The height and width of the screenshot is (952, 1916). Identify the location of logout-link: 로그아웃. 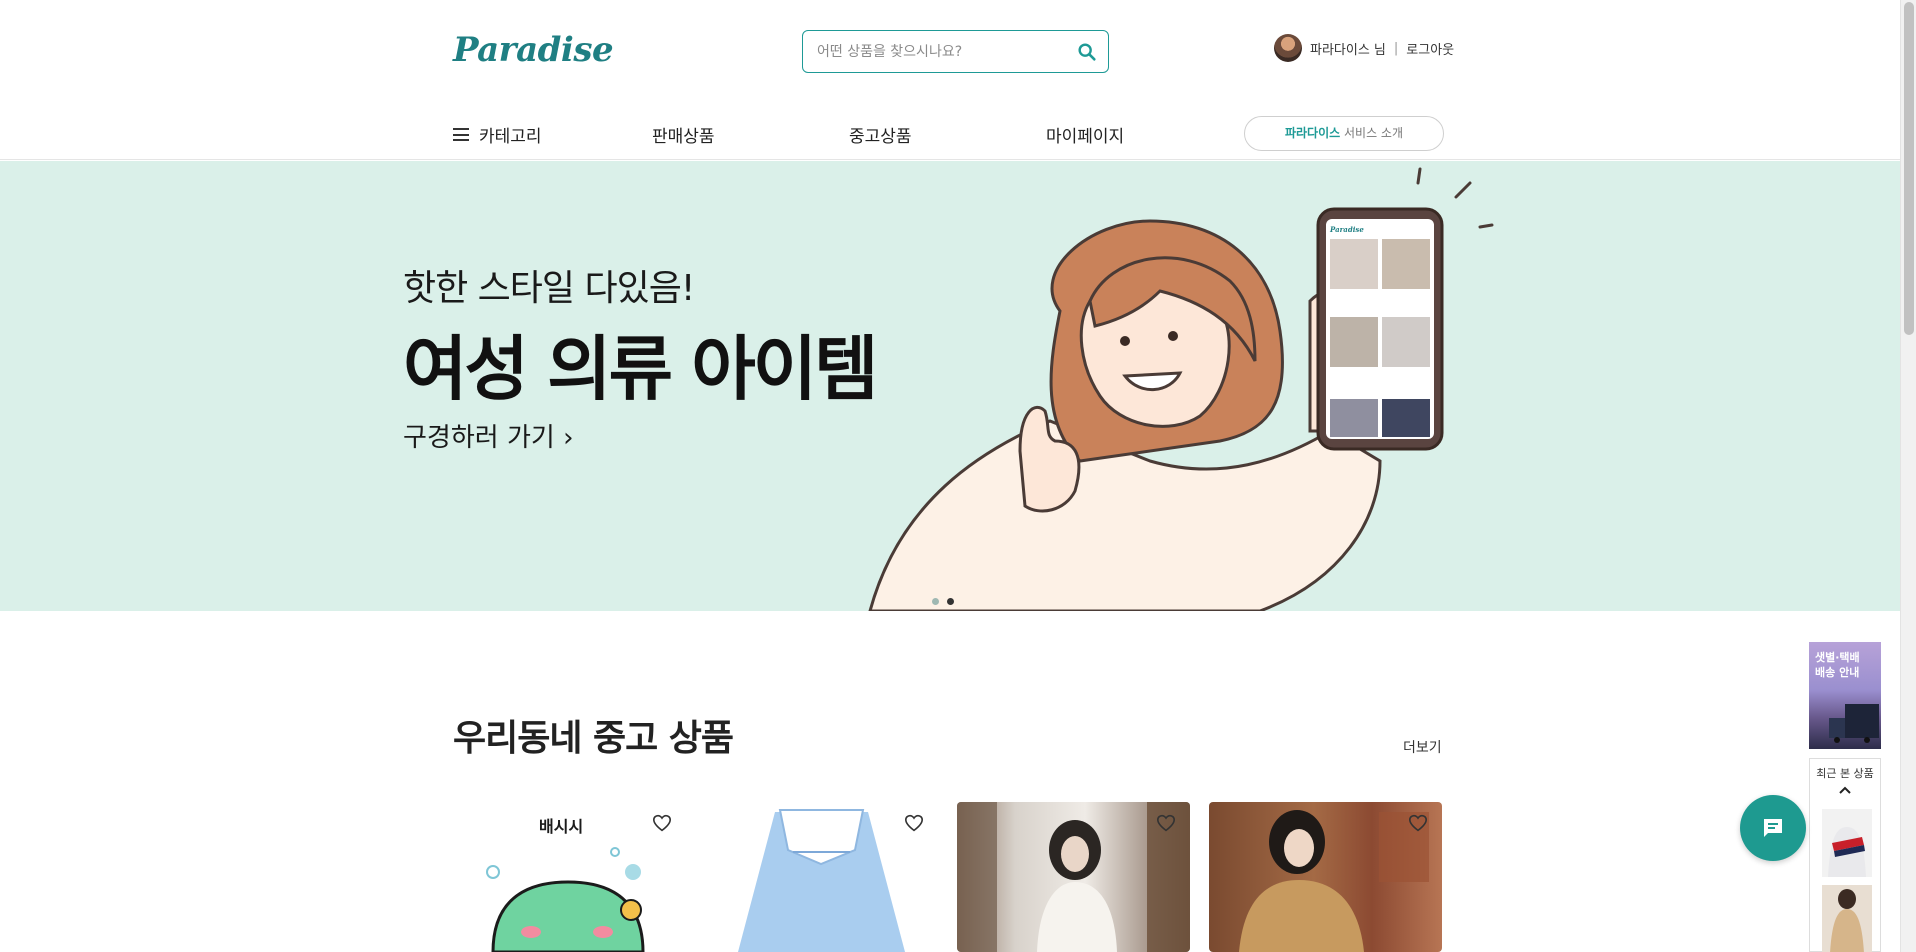
(1430, 48).